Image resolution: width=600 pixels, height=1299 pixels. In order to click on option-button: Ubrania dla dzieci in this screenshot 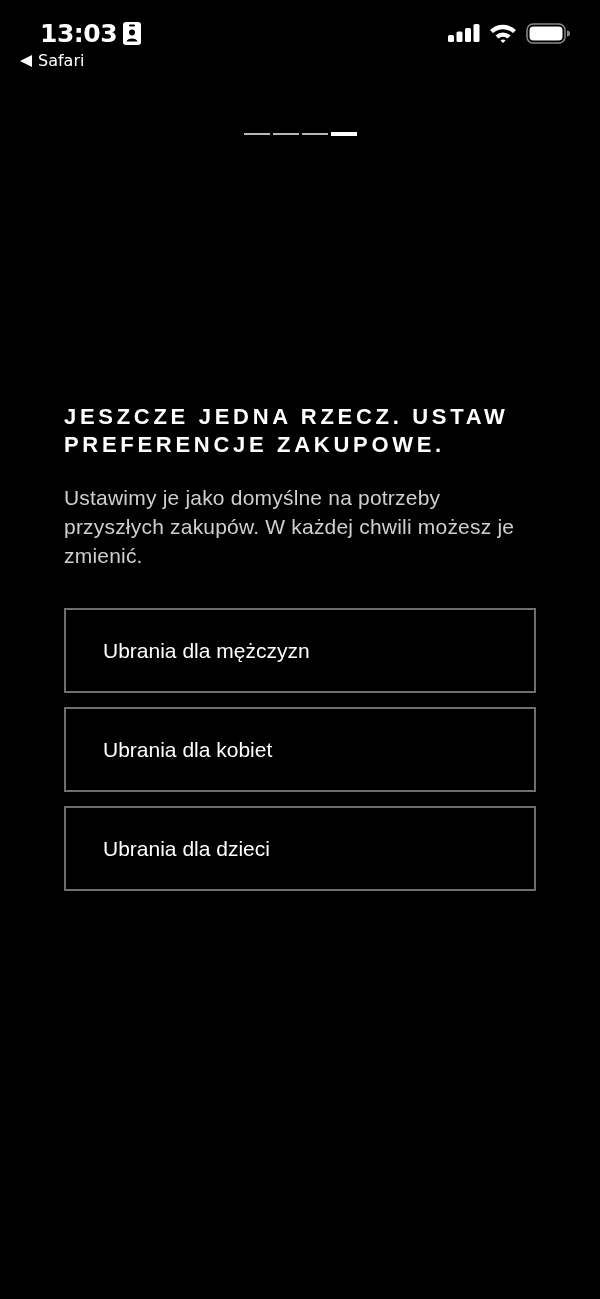, I will do `click(300, 848)`.